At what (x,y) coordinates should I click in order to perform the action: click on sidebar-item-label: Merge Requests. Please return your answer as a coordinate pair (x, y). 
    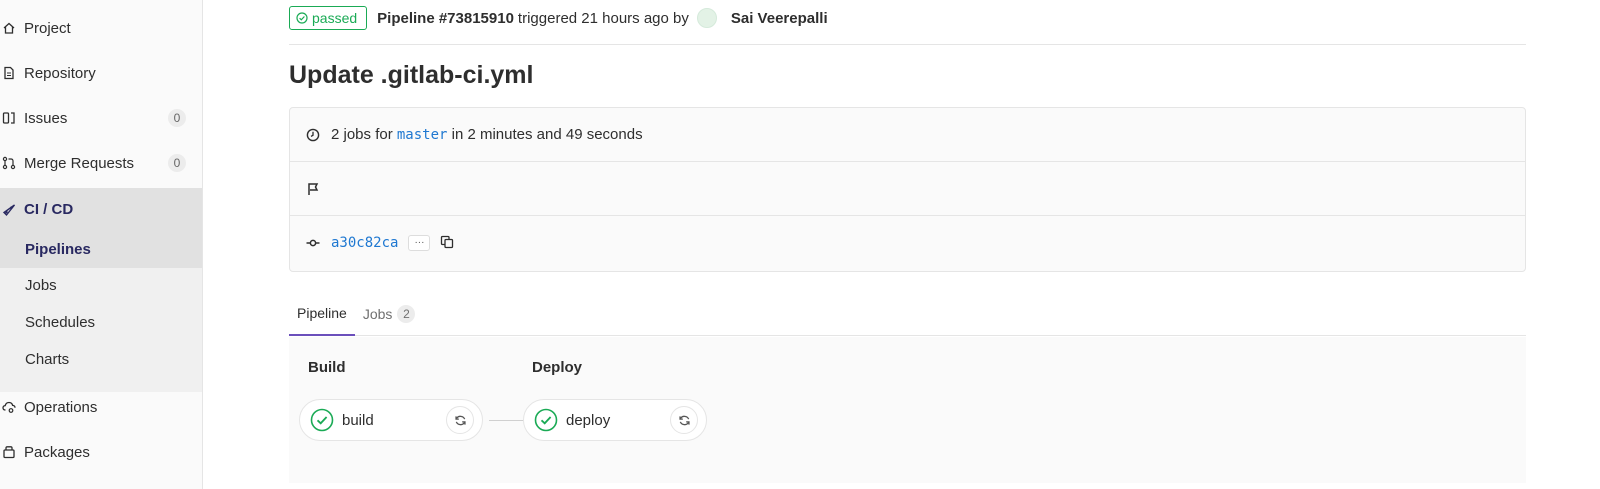
    Looking at the image, I should click on (79, 163).